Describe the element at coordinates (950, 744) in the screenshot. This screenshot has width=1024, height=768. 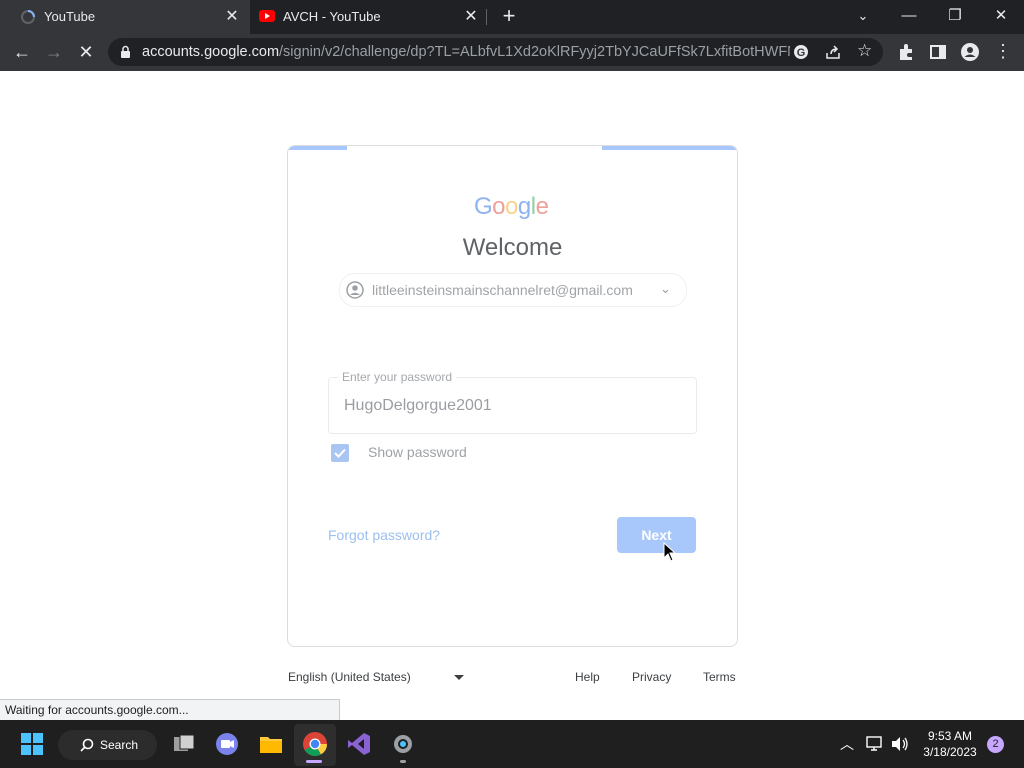
I see `taskbar-clock: 9:53 AM 3/18/2023` at that location.